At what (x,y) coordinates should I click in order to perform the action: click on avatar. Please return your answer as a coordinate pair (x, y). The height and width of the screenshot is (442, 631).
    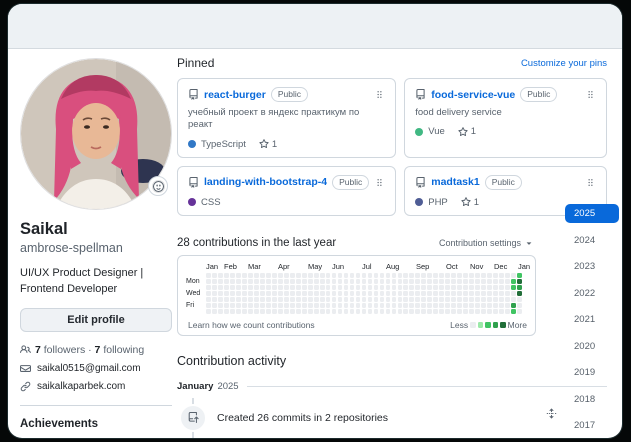
    Looking at the image, I should click on (96, 134).